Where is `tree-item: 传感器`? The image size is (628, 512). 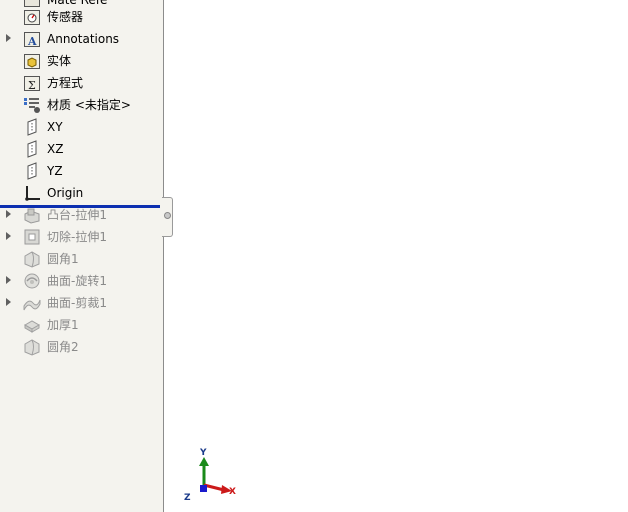
tree-item: 传感器 is located at coordinates (81, 17).